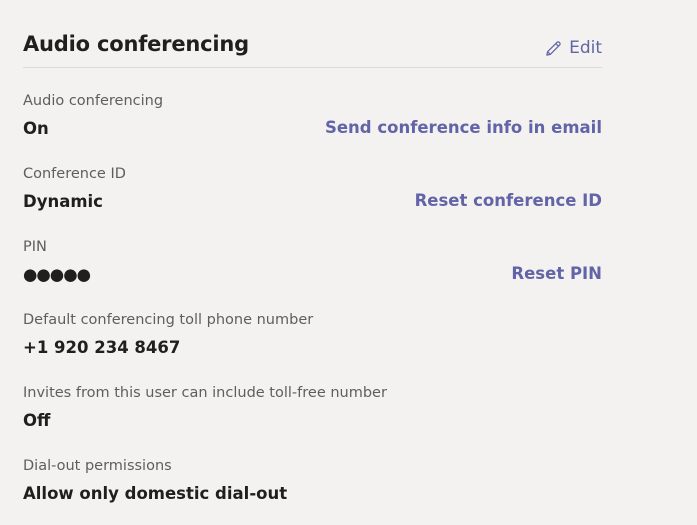  What do you see at coordinates (556, 273) in the screenshot?
I see `reset-pin-link: Reset PIN` at bounding box center [556, 273].